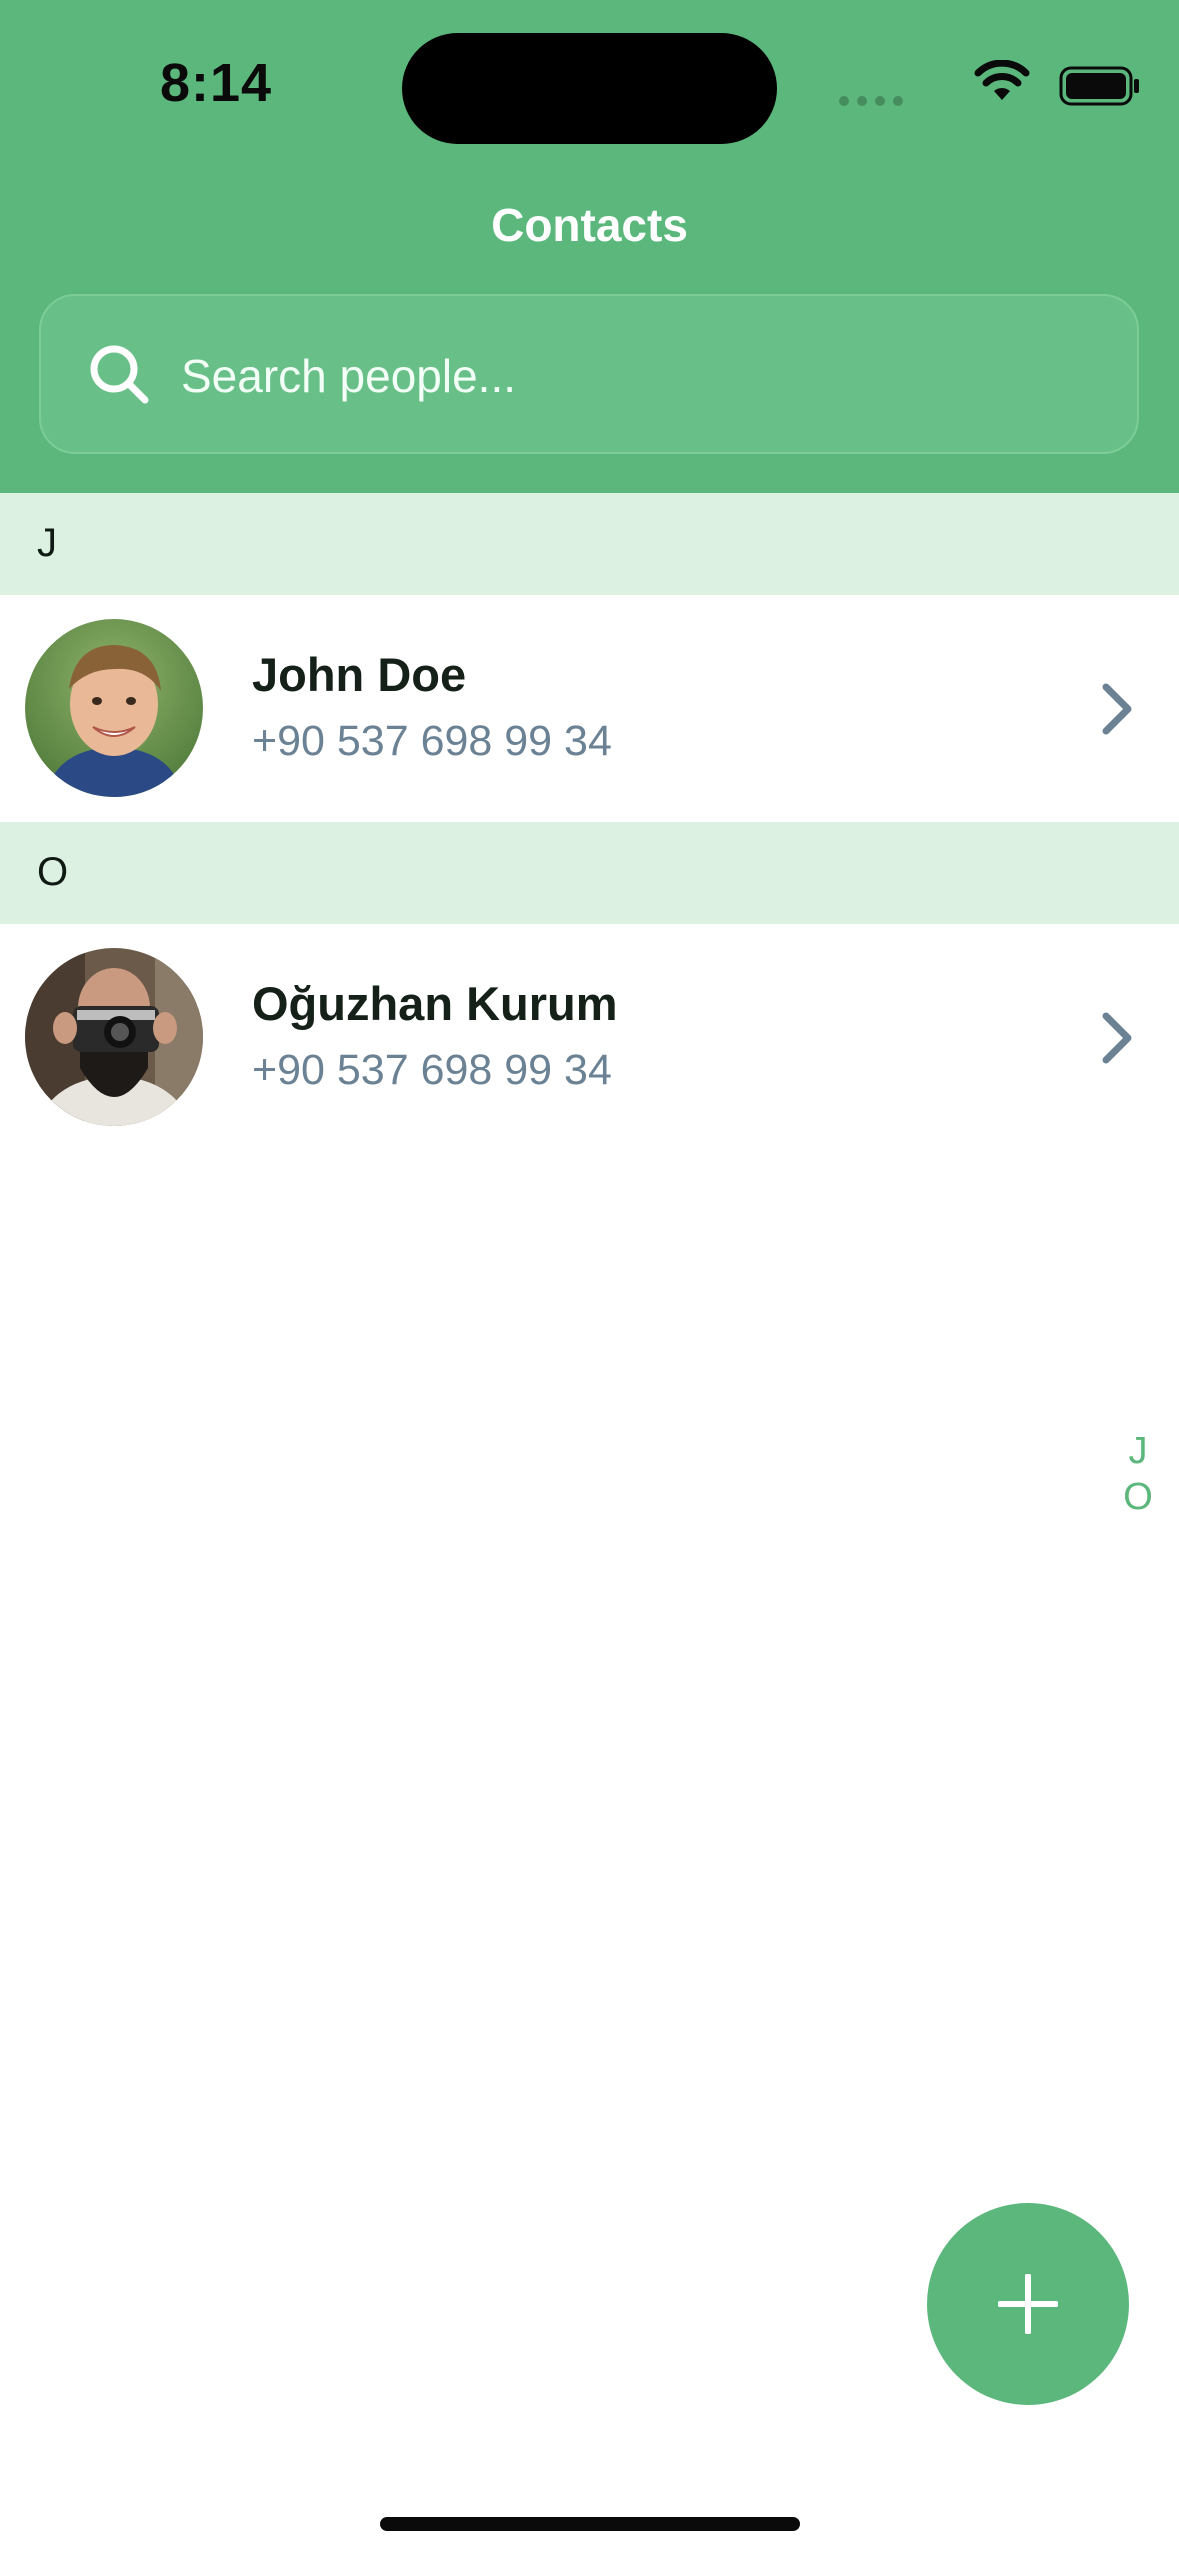  What do you see at coordinates (1138, 1497) in the screenshot?
I see `index-letter-o: O` at bounding box center [1138, 1497].